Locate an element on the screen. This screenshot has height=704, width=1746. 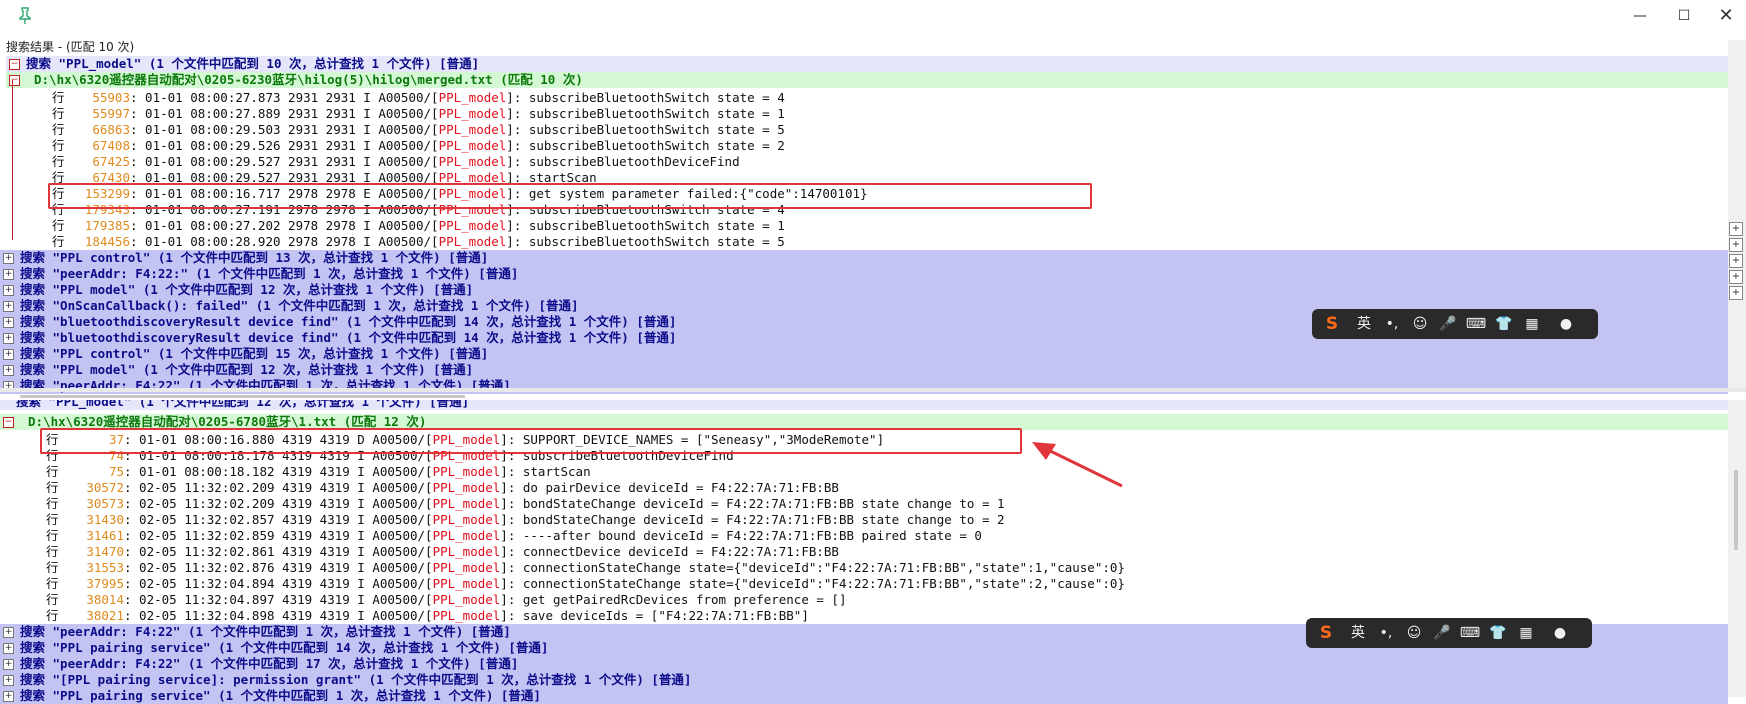
right-scrollbar-top is located at coordinates (1737, 214).